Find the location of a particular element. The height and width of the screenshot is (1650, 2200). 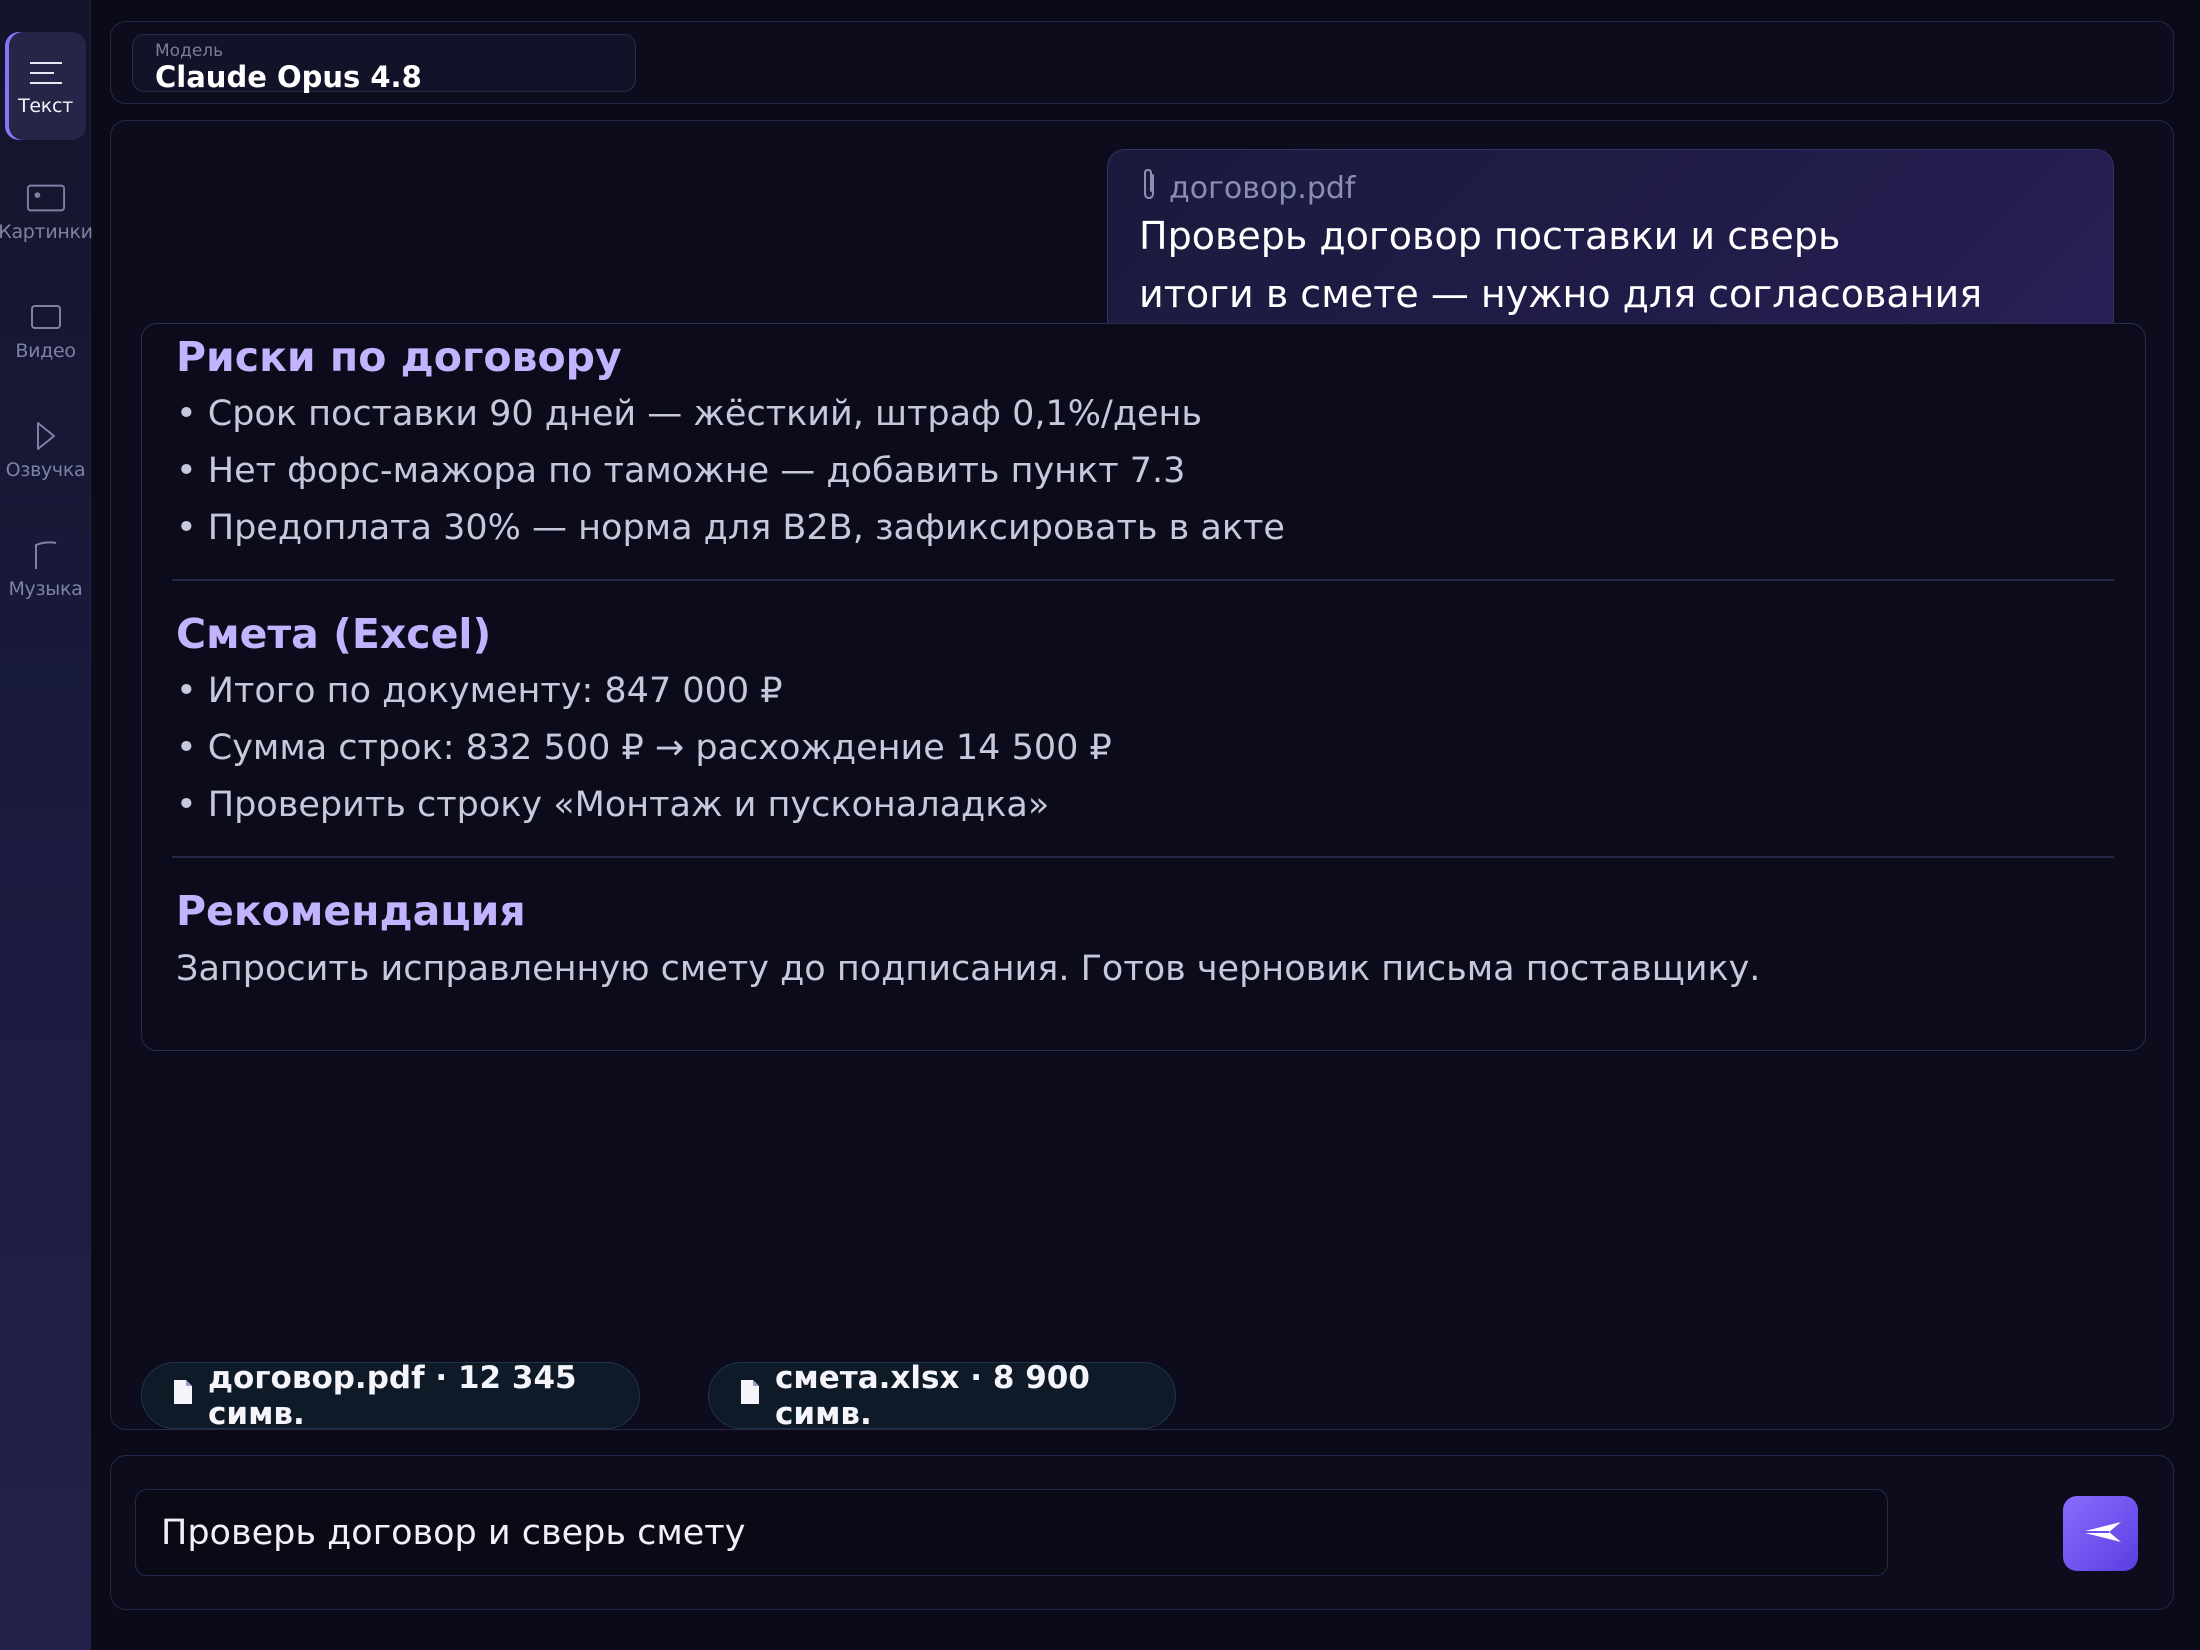

file-chip-estimate: смета.xlsx · 8 900 симв. is located at coordinates (942, 1394).